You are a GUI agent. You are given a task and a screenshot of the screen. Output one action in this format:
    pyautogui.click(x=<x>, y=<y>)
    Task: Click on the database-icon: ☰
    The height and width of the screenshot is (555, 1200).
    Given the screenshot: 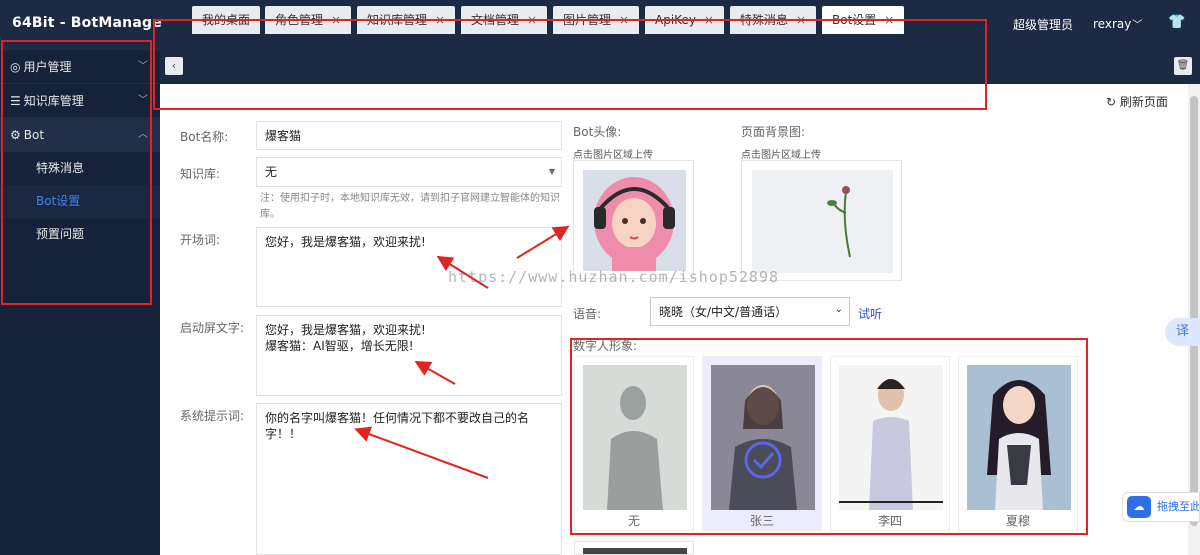 What is the action you would take?
    pyautogui.click(x=15, y=101)
    